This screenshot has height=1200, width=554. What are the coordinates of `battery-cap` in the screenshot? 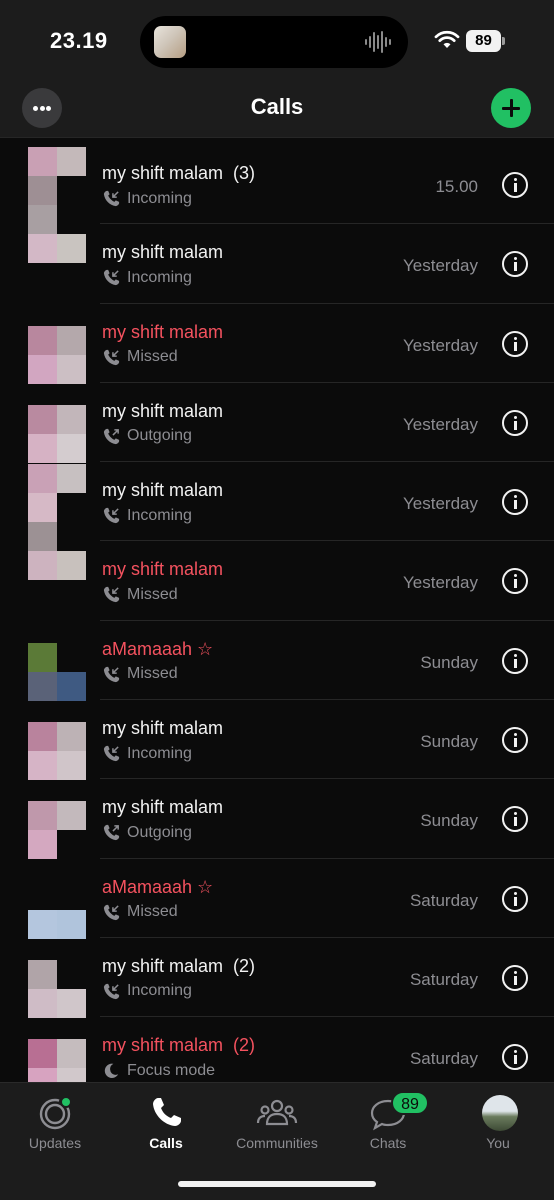 It's located at (503, 41).